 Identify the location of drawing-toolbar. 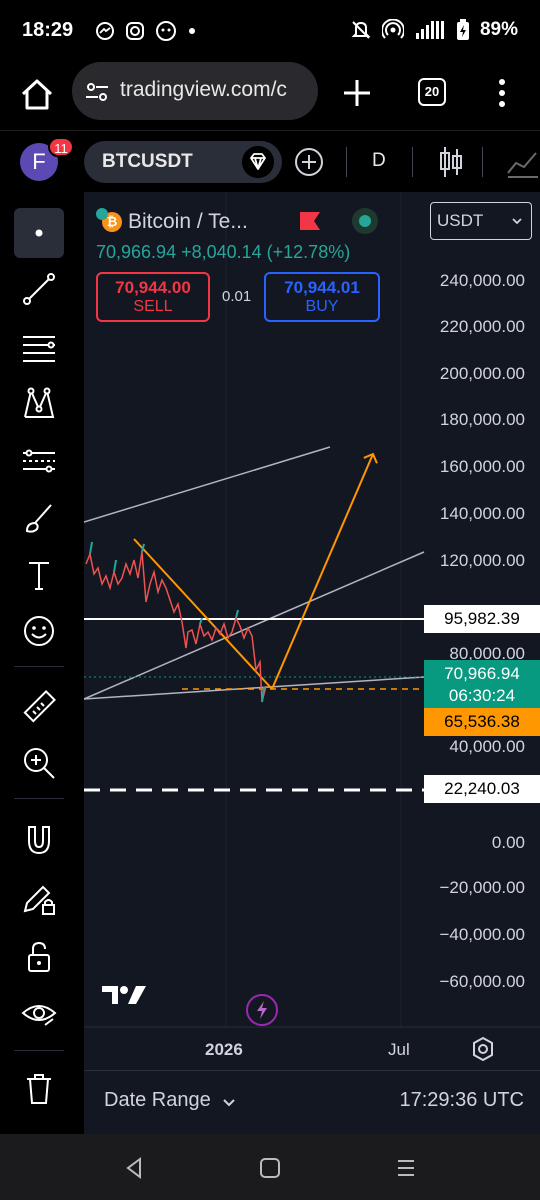
(39, 663).